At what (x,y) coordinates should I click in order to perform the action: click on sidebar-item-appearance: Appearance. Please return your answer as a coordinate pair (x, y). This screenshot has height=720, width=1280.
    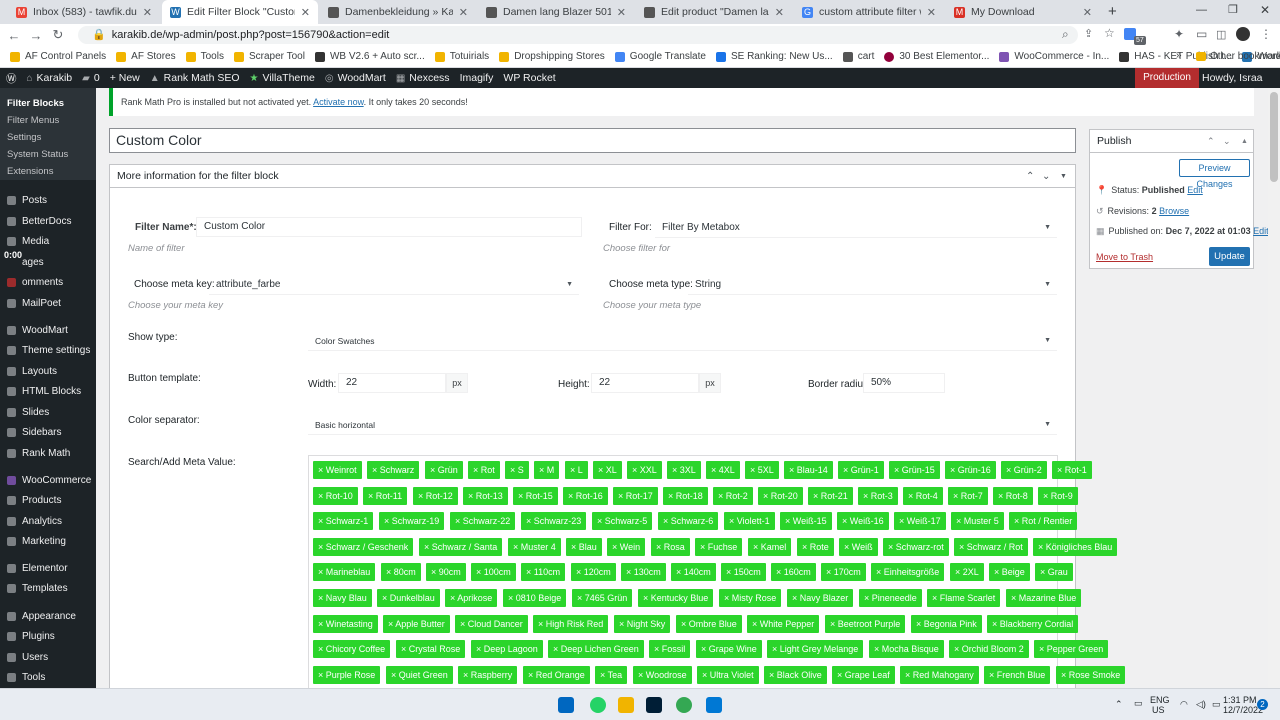
    Looking at the image, I should click on (48, 616).